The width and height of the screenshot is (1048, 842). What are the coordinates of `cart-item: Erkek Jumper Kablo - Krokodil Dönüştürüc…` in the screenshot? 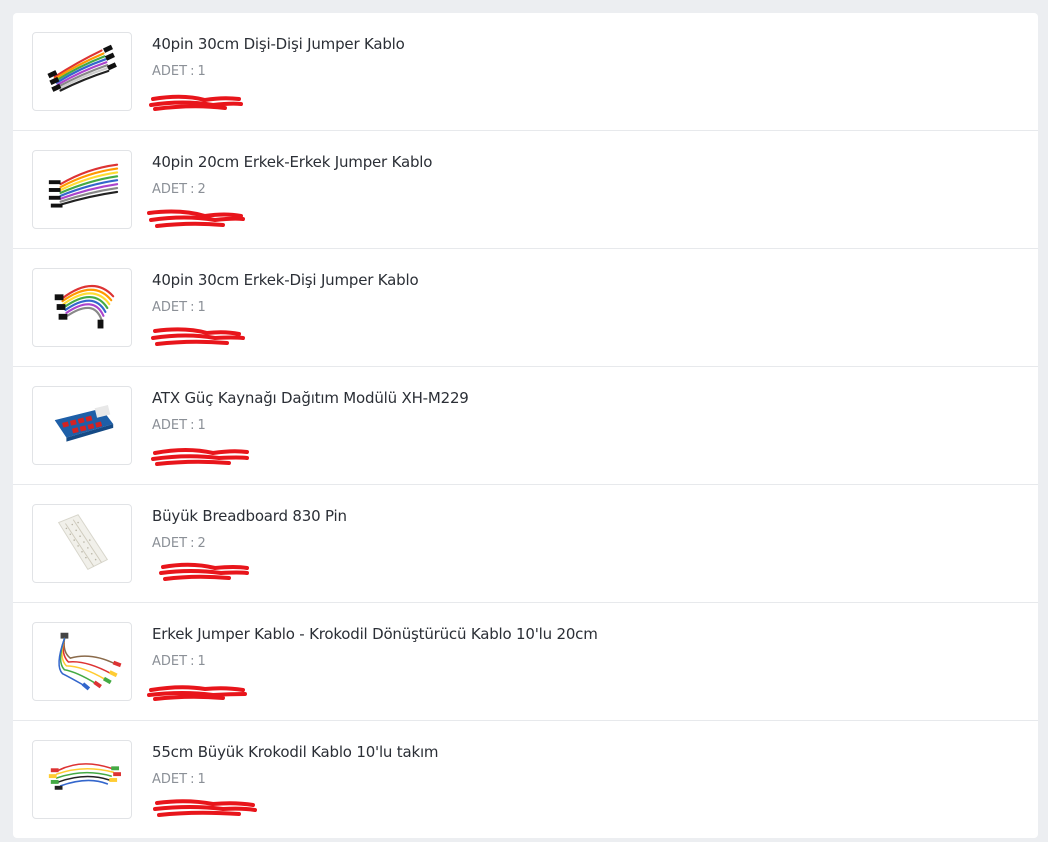 It's located at (525, 662).